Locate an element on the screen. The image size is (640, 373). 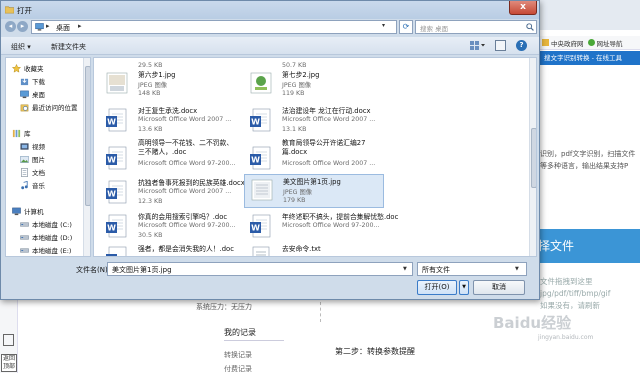
desktop-icon is located at coordinates (39, 27).